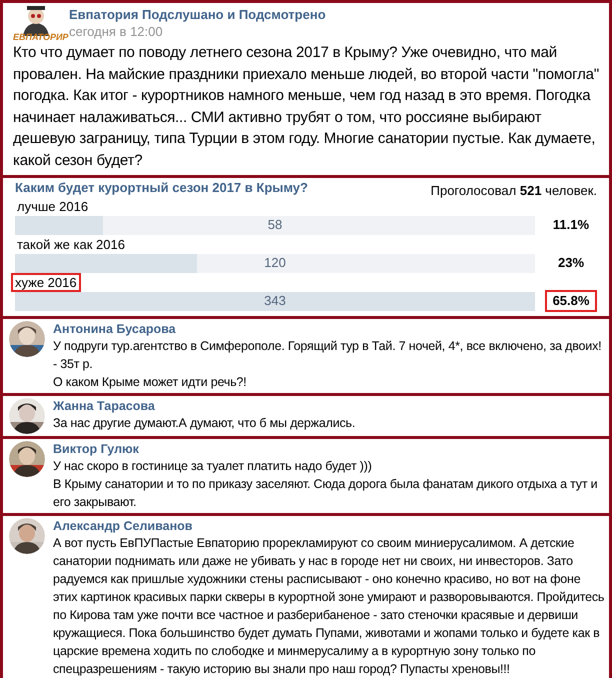 The width and height of the screenshot is (612, 678). I want to click on logo-text: ЕВПАТОРИР, so click(40, 37).